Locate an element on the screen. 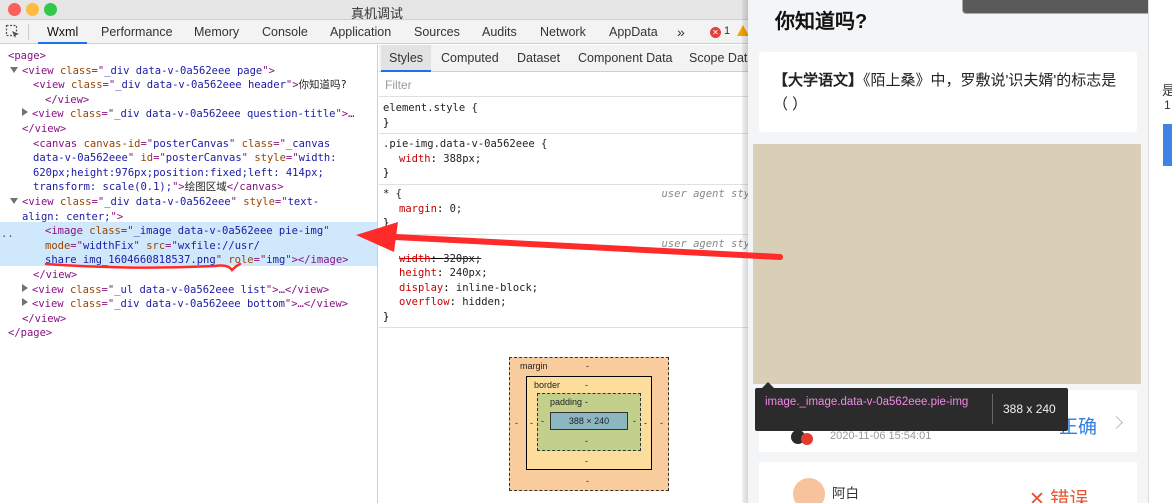 Image resolution: width=1172 pixels, height=503 pixels. tab-memory: Memory is located at coordinates (216, 32).